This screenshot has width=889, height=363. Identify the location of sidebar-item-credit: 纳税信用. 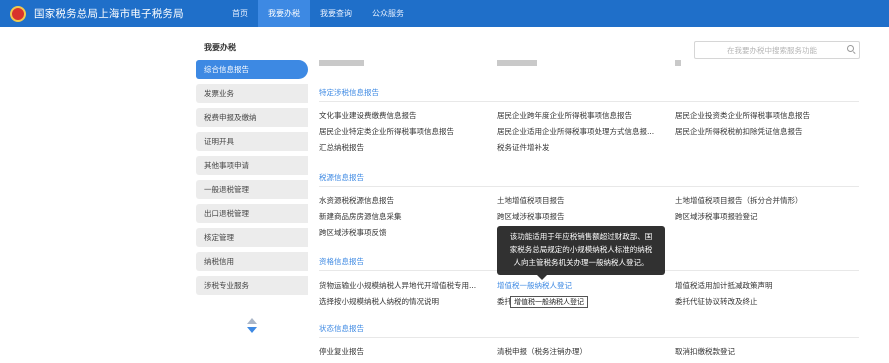
(252, 261).